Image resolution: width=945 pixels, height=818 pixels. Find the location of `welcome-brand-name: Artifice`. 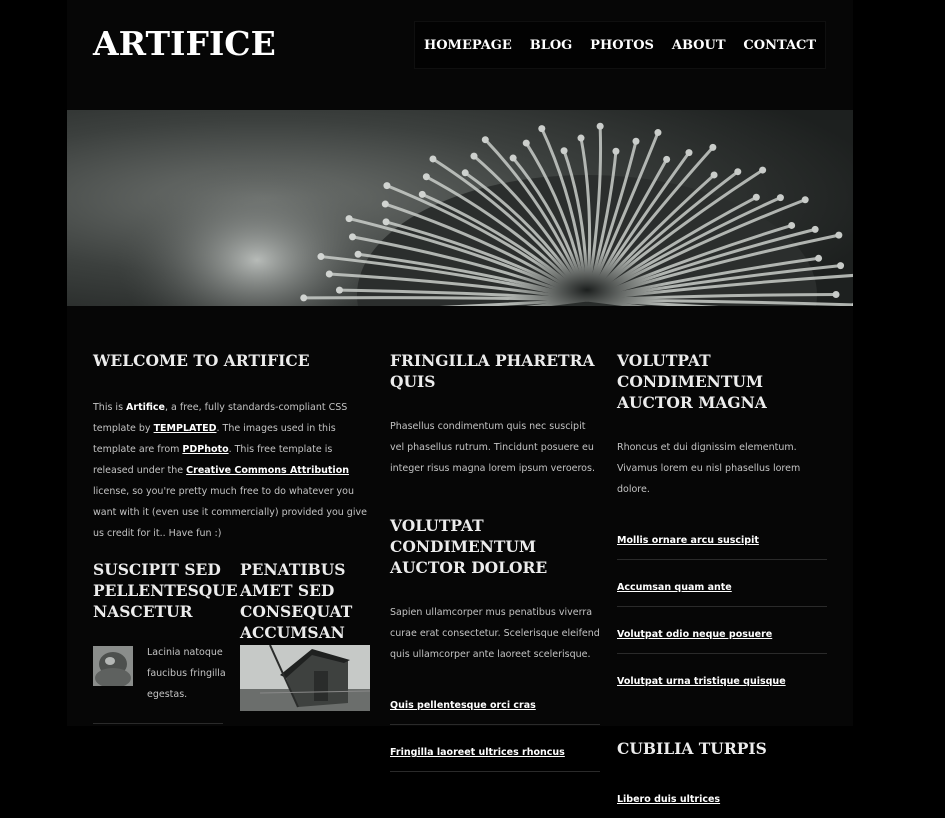

welcome-brand-name: Artifice is located at coordinates (145, 407).